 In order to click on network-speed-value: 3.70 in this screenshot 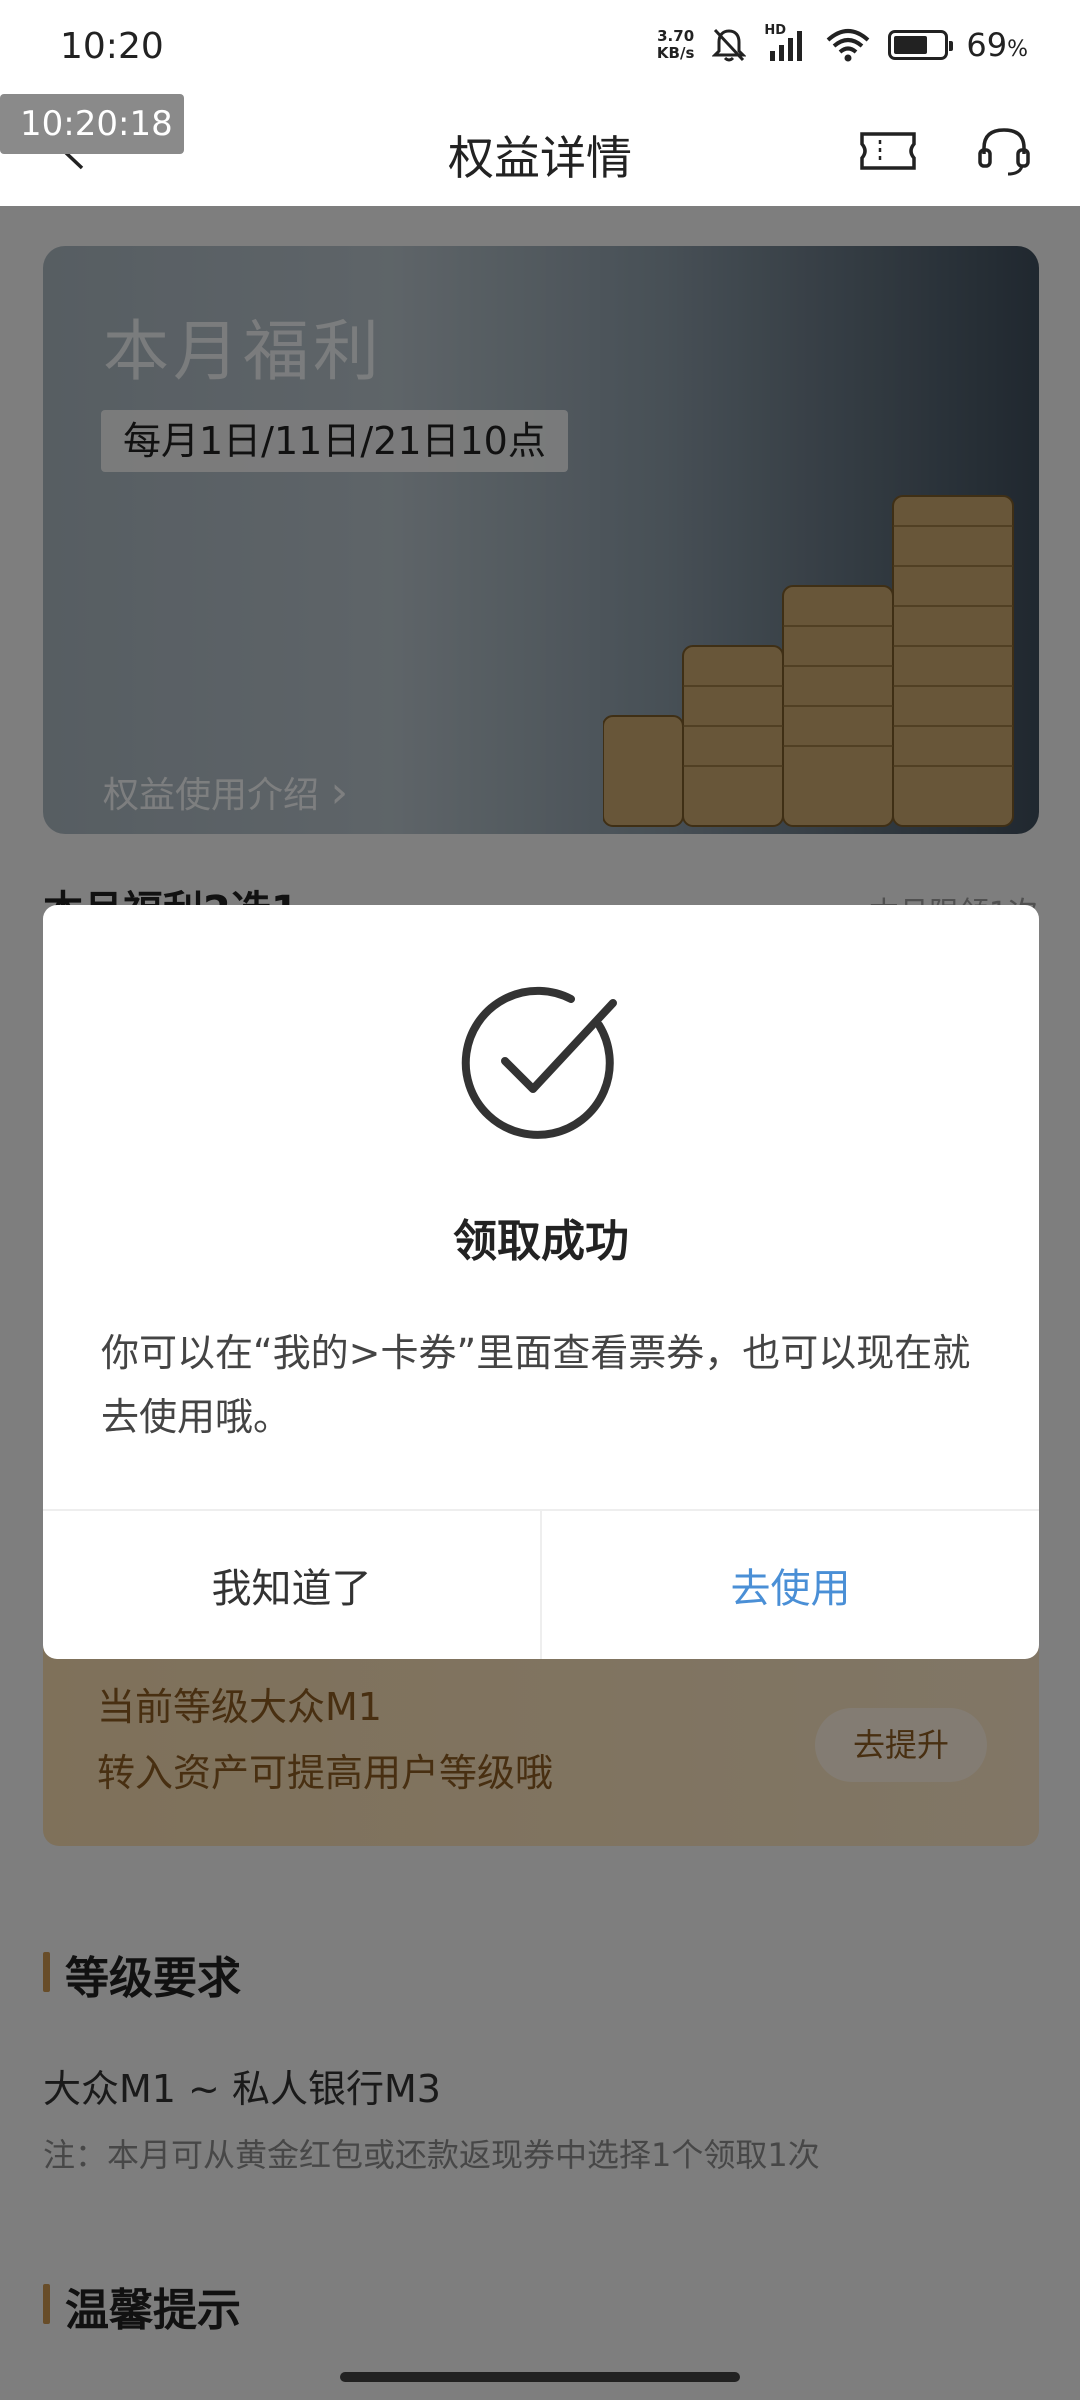, I will do `click(676, 36)`.